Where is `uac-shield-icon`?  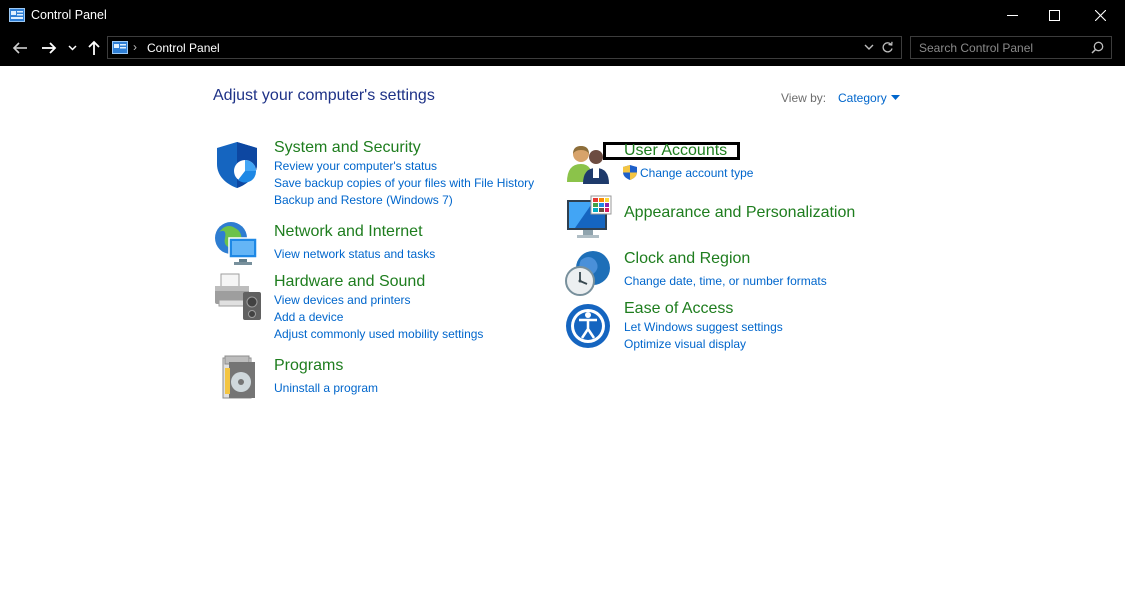 uac-shield-icon is located at coordinates (630, 172).